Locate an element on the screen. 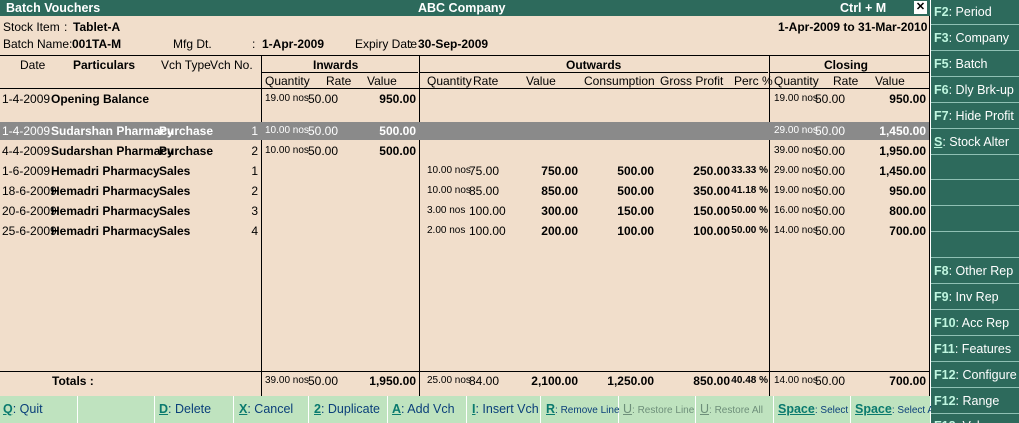  row-in-value: 500.00 is located at coordinates (397, 151).